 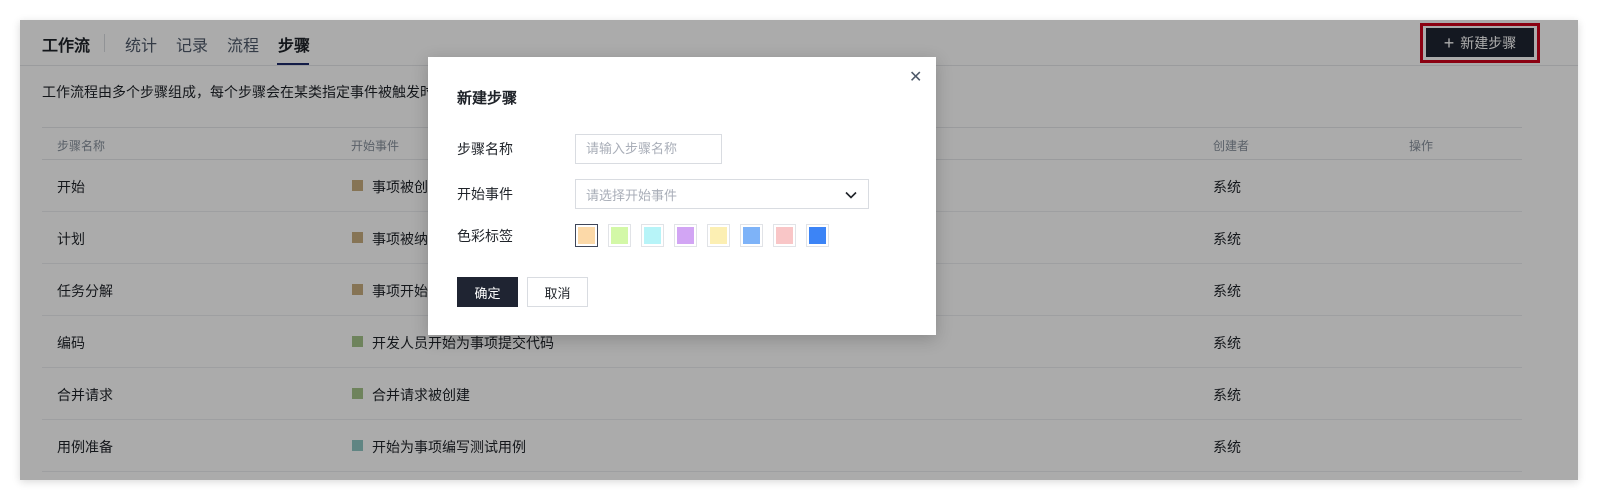 I want to click on color-tag-picker, so click(x=702, y=235).